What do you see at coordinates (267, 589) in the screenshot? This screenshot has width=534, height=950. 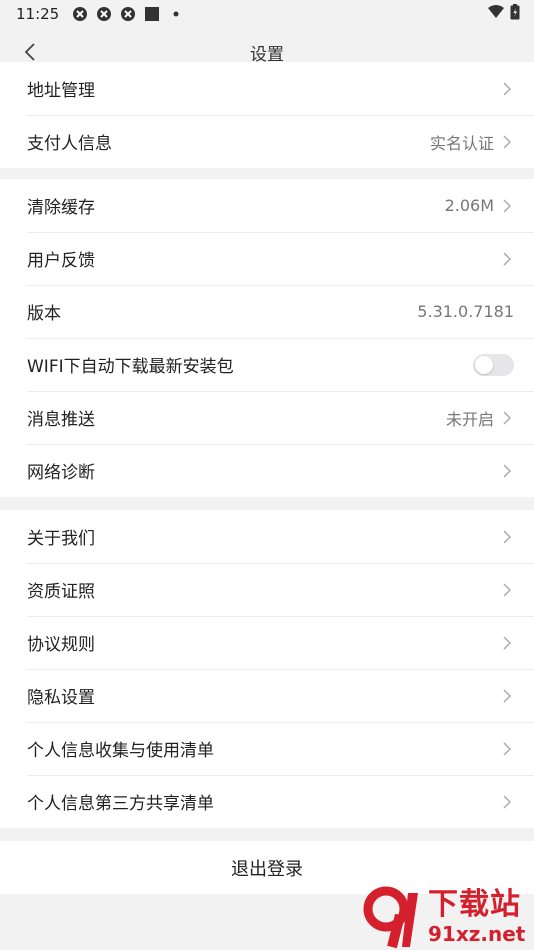 I see `settings-row-qualifications: 资质证照` at bounding box center [267, 589].